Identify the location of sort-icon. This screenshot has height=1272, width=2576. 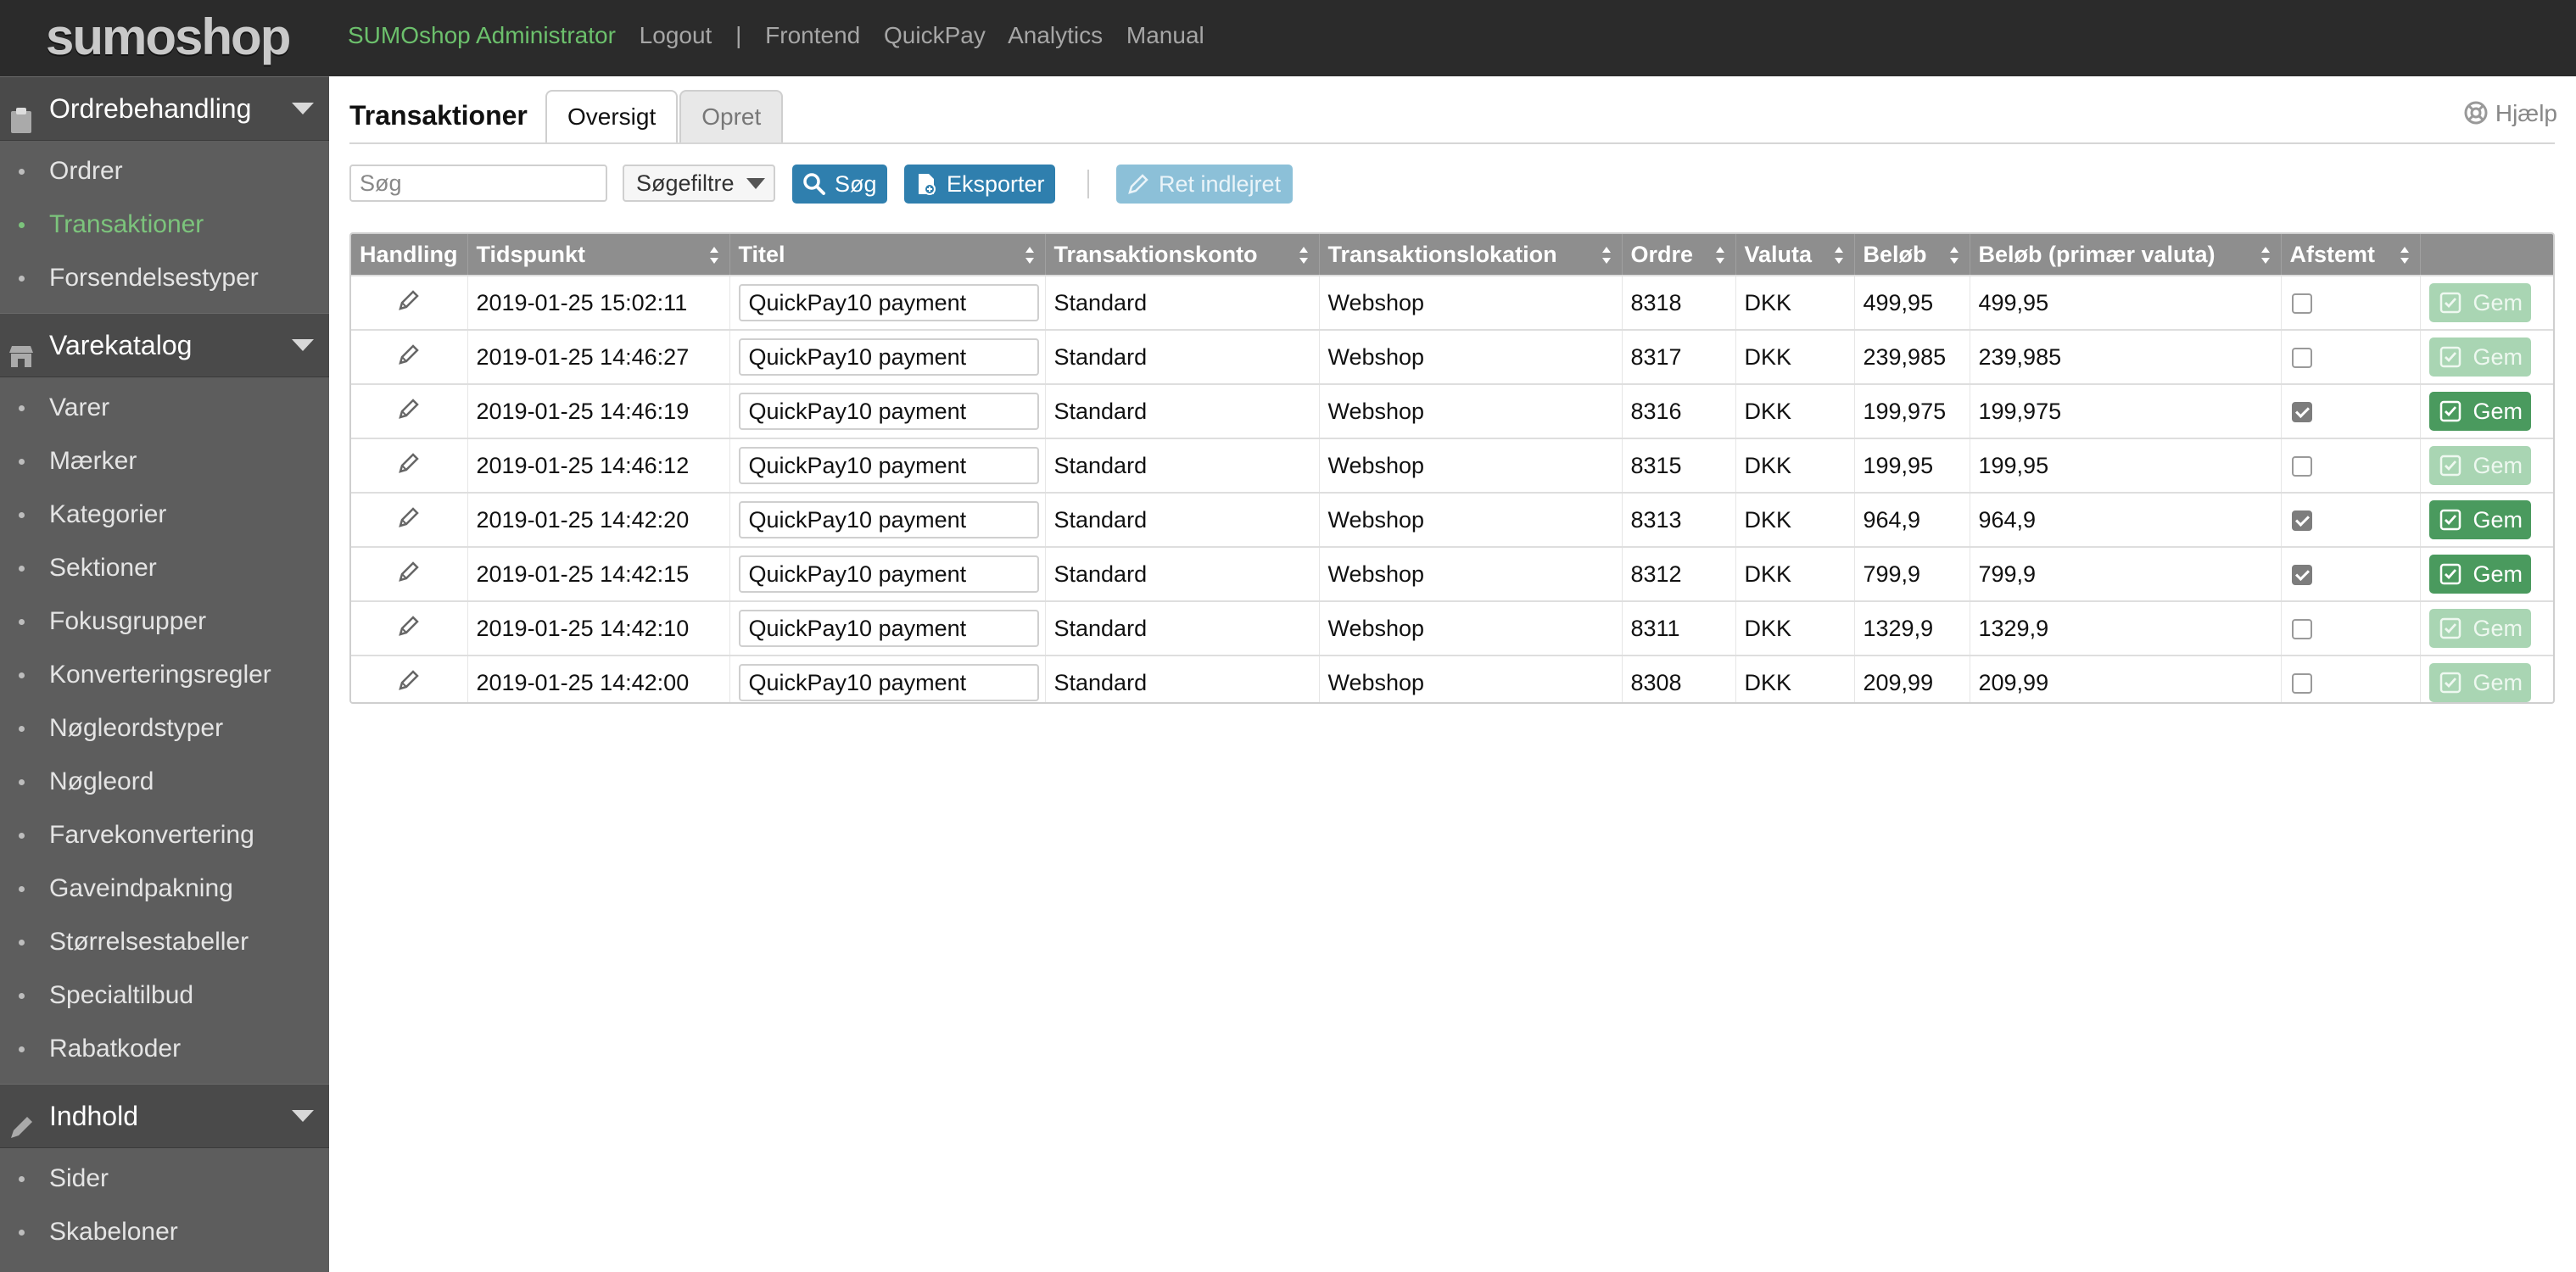
(713, 255).